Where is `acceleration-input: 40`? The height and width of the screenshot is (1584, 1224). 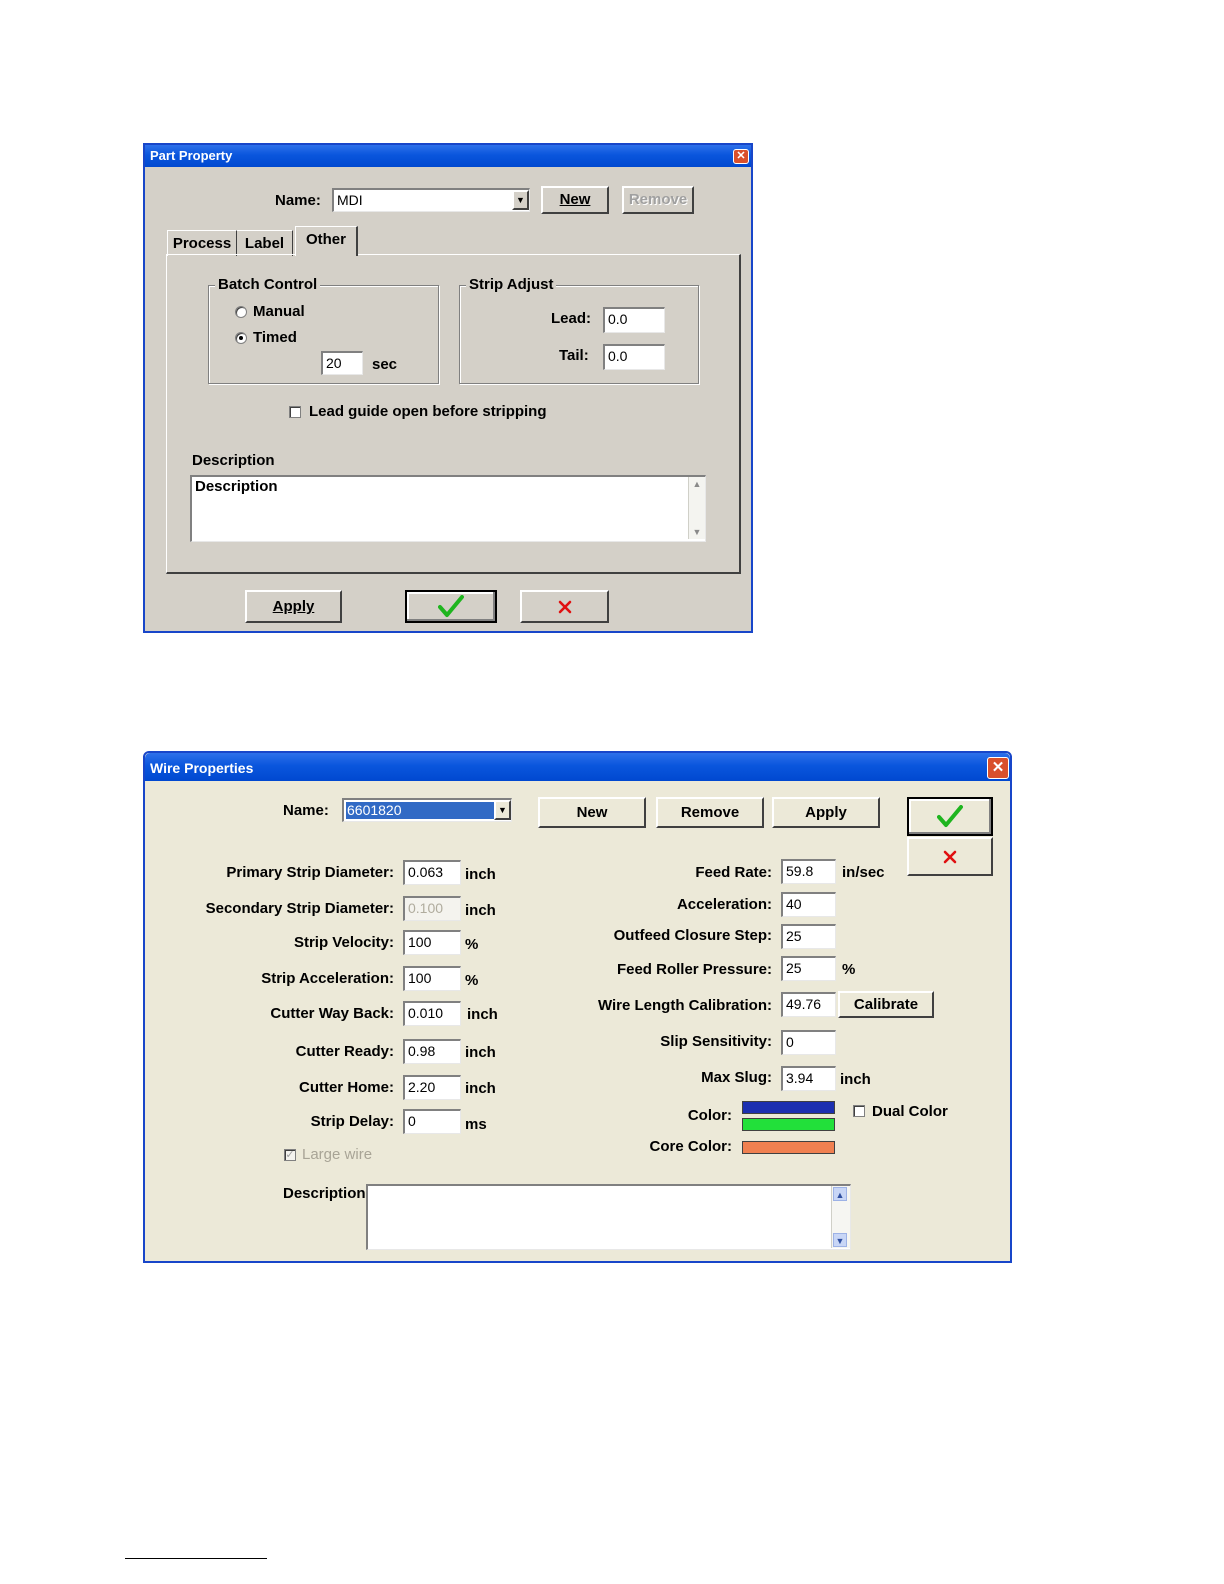
acceleration-input: 40 is located at coordinates (808, 904).